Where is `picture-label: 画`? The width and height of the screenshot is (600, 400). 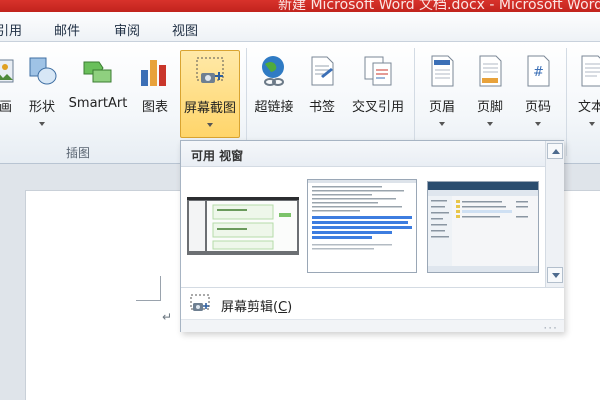
picture-label: 画 is located at coordinates (6, 107).